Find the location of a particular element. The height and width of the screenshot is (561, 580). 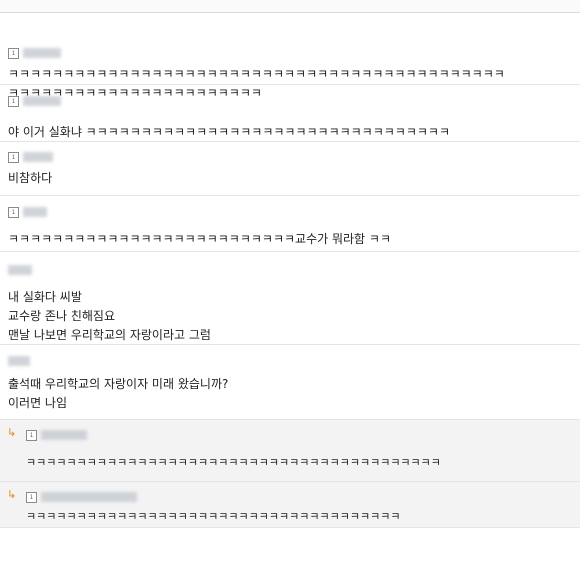

comment-text: 비참하다 is located at coordinates (30, 178).